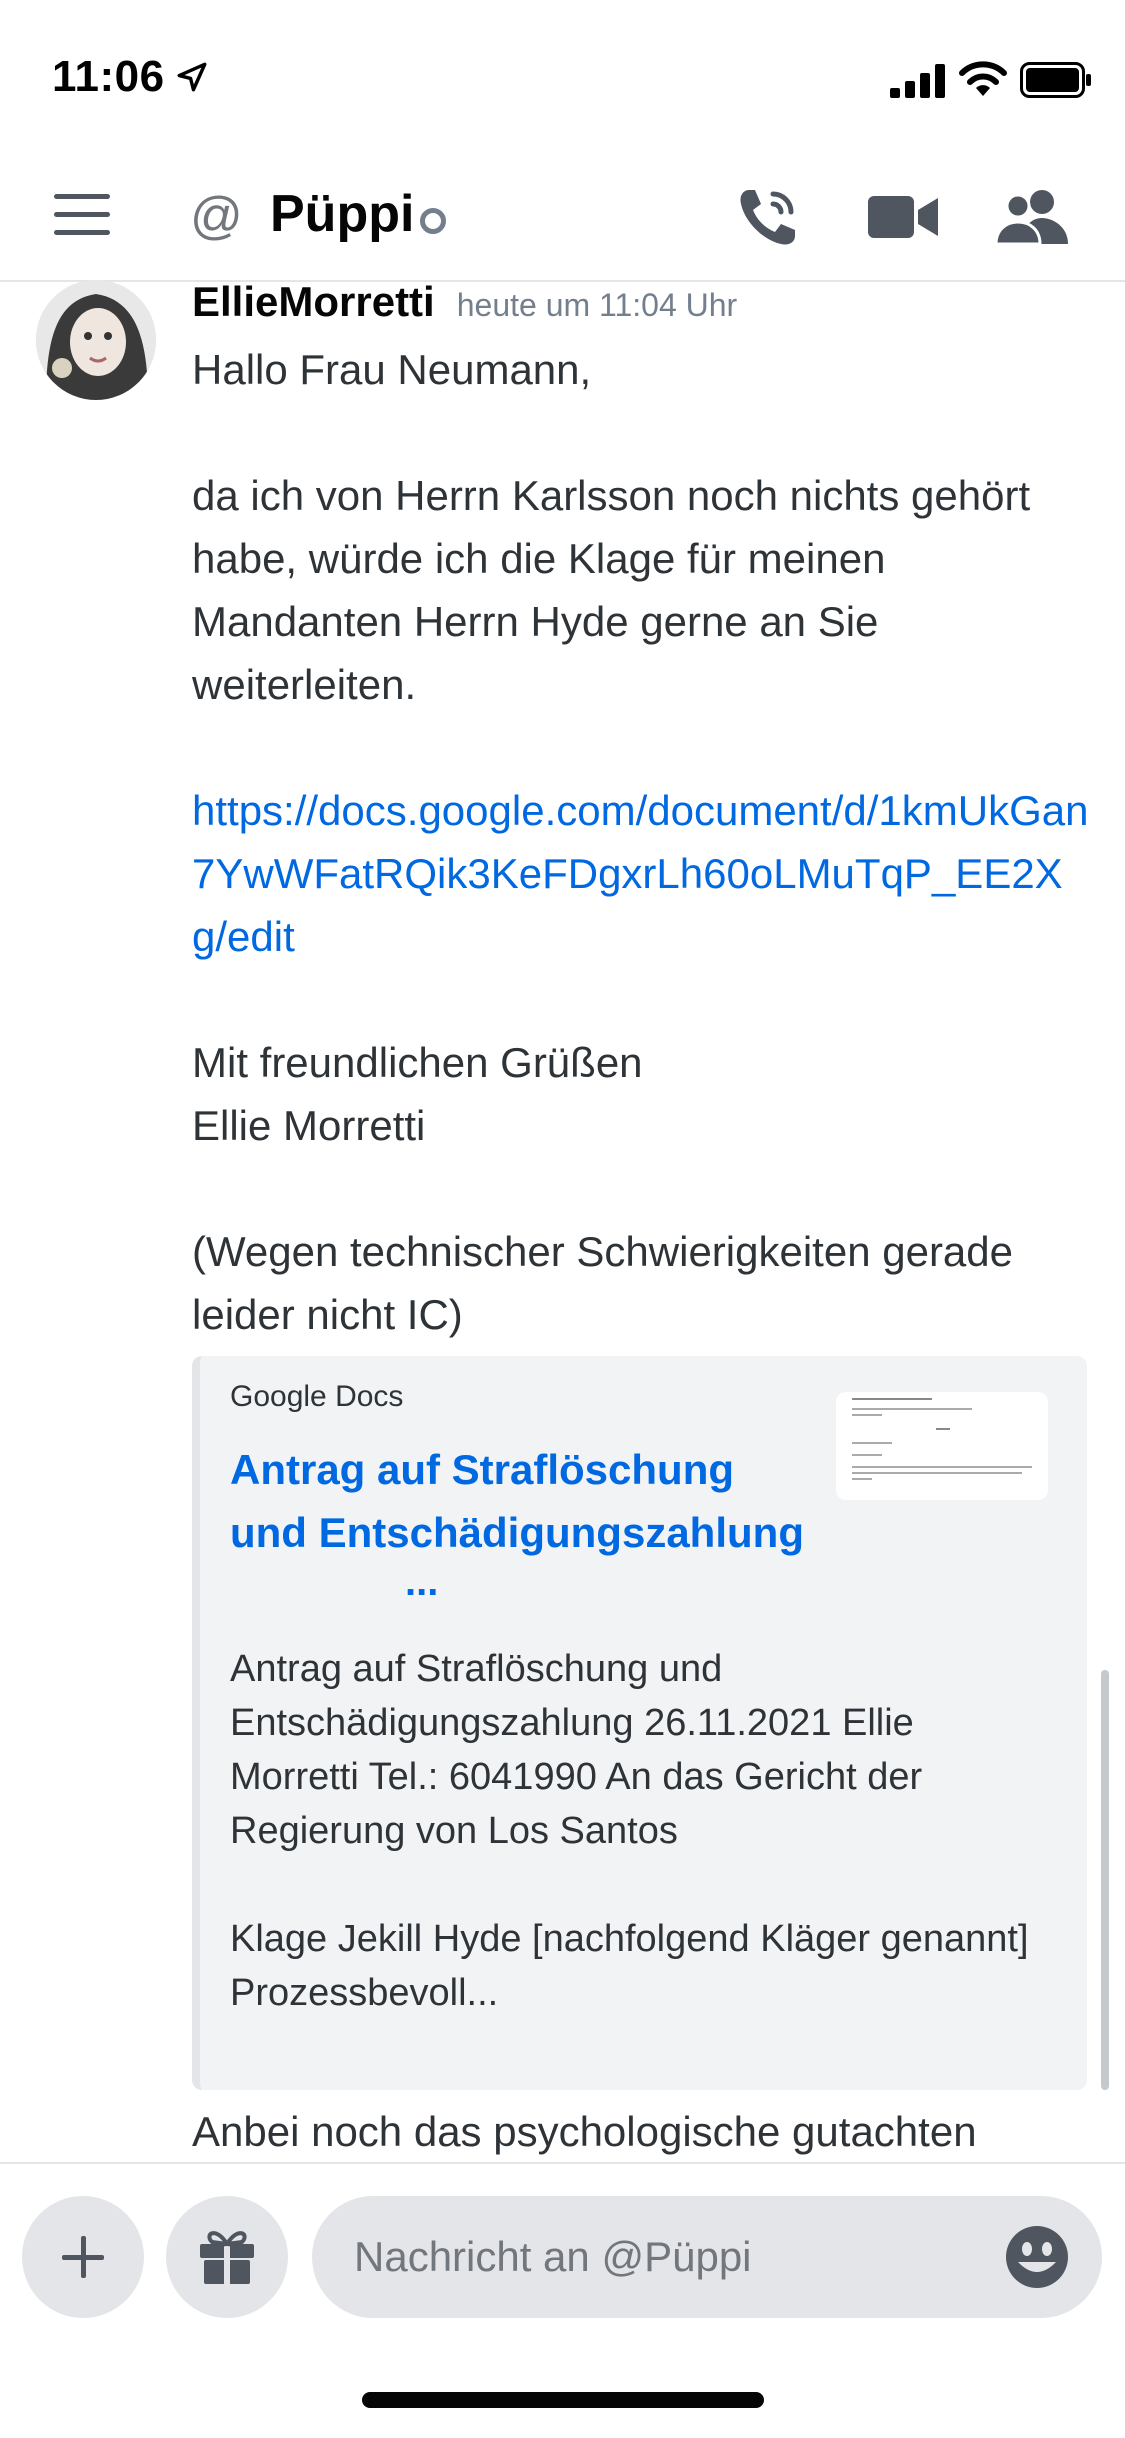 The image size is (1125, 2438). What do you see at coordinates (82, 215) in the screenshot?
I see `hamburger-menu-icon` at bounding box center [82, 215].